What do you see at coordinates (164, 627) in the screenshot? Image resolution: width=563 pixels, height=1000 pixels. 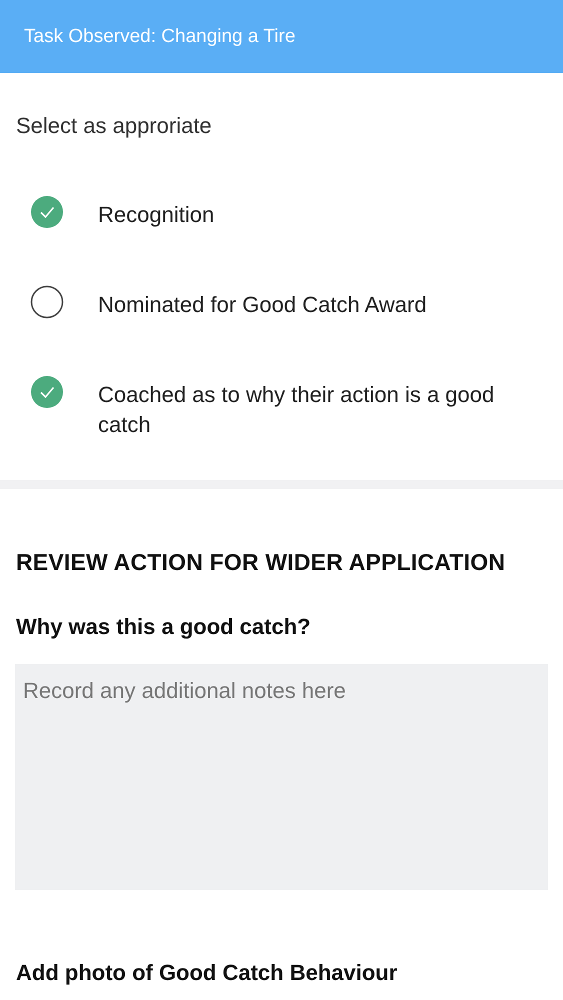 I see `question-label: Why was this a good catch?` at bounding box center [164, 627].